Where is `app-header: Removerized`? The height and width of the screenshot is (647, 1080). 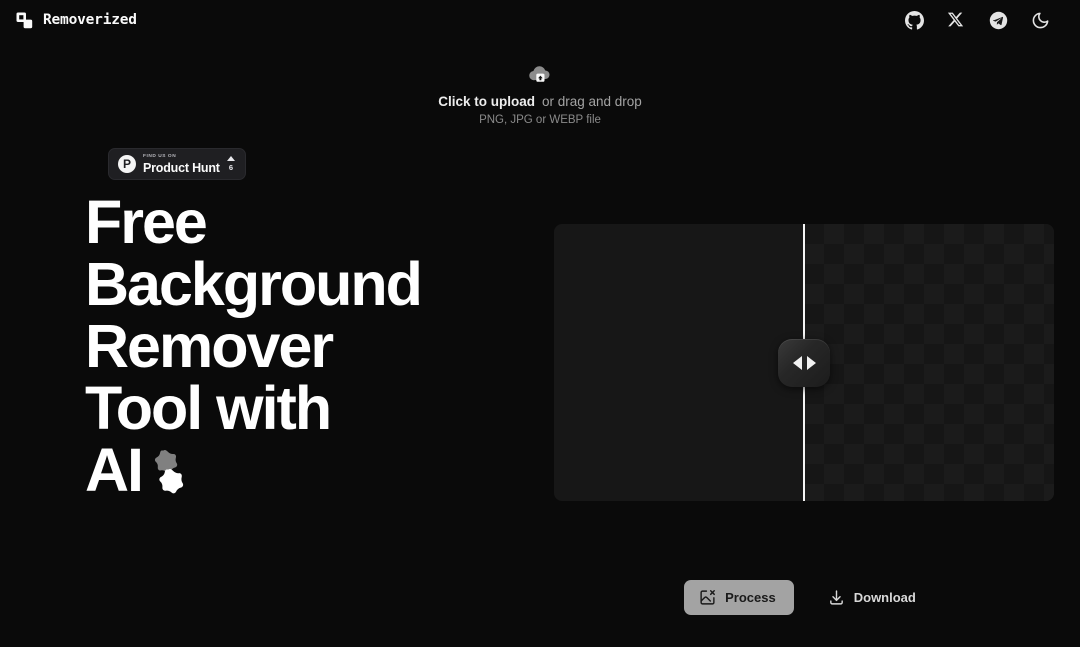 app-header: Removerized is located at coordinates (540, 20).